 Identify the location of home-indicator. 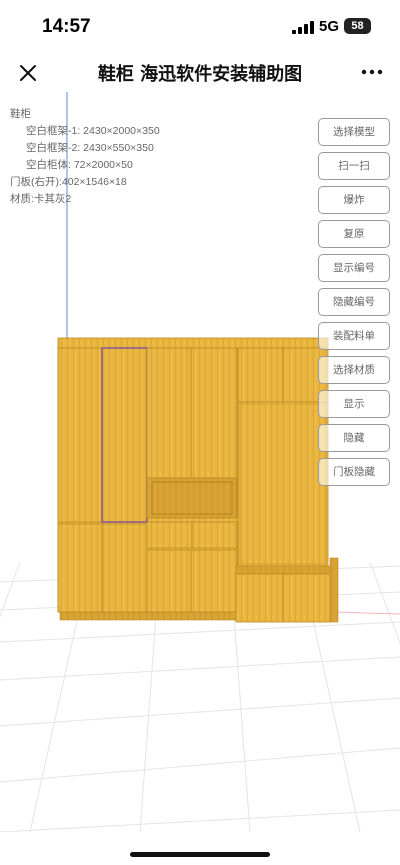
(200, 854).